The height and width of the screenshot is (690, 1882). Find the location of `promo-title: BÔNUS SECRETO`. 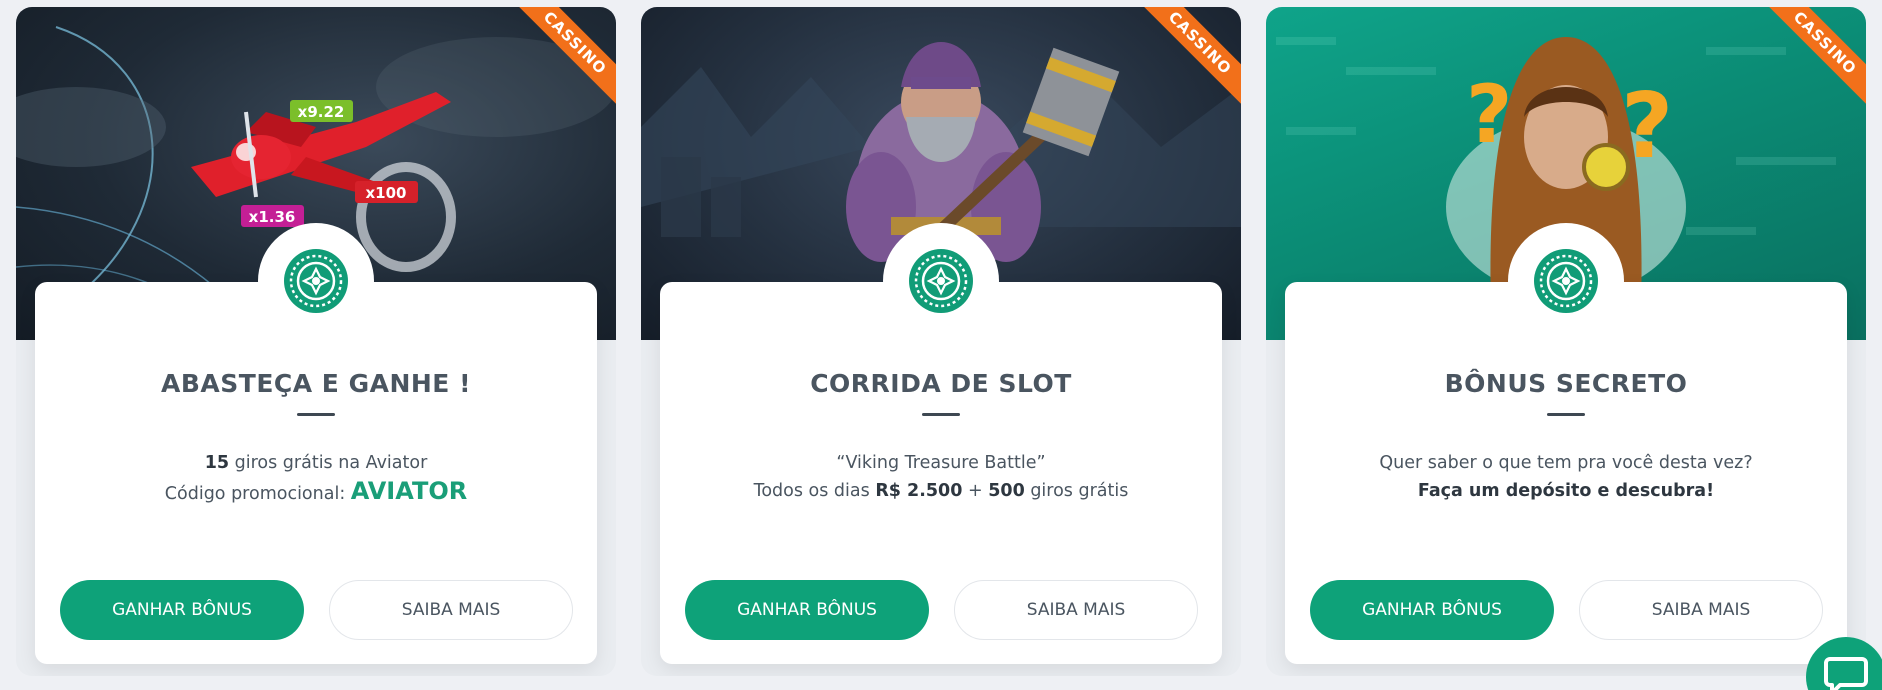

promo-title: BÔNUS SECRETO is located at coordinates (1566, 383).